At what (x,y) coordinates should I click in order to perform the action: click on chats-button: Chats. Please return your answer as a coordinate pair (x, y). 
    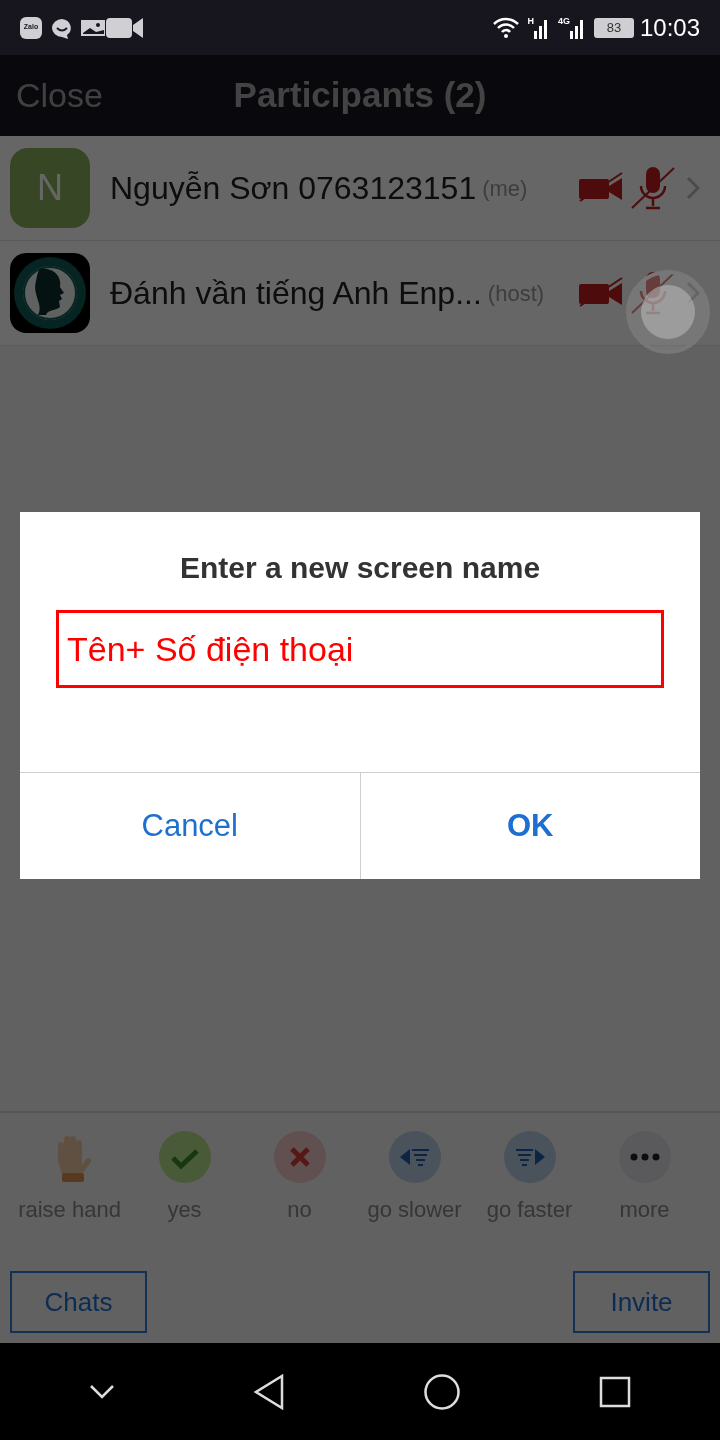
    Looking at the image, I should click on (78, 1302).